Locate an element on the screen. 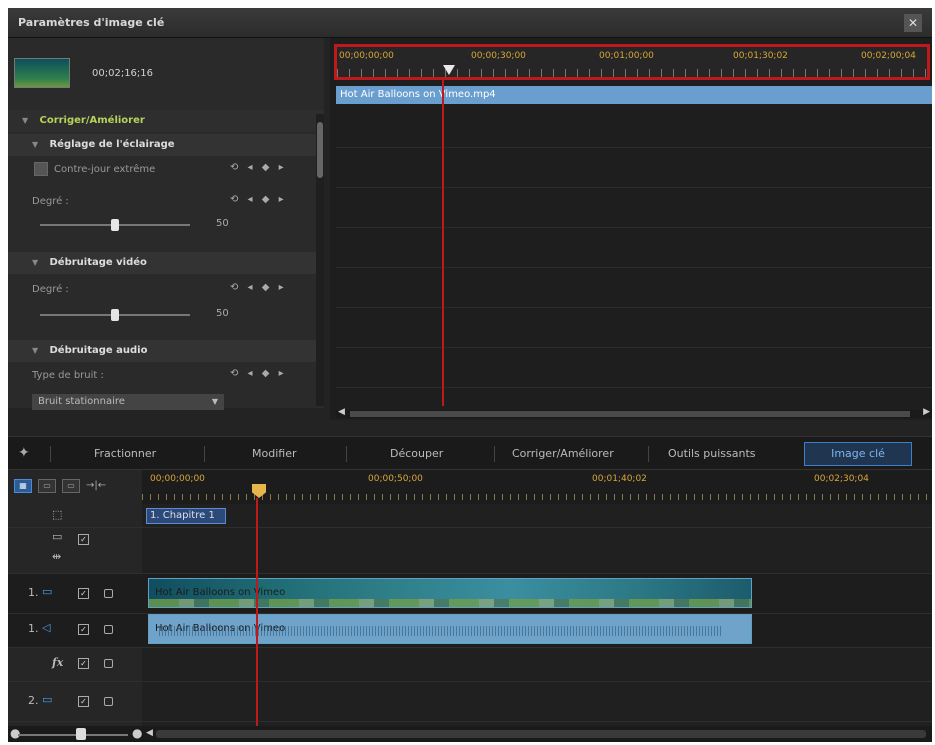 This screenshot has height=745, width=935. clip-thumbnails is located at coordinates (450, 603).